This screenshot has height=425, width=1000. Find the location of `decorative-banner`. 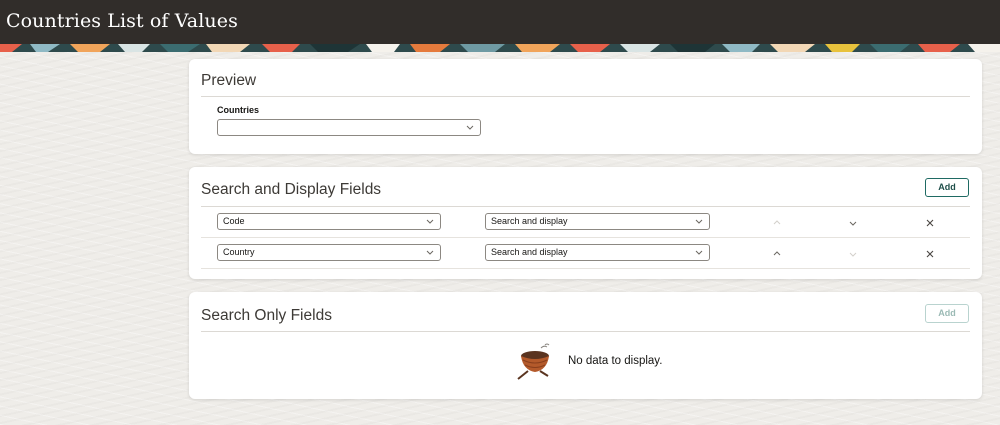

decorative-banner is located at coordinates (500, 48).